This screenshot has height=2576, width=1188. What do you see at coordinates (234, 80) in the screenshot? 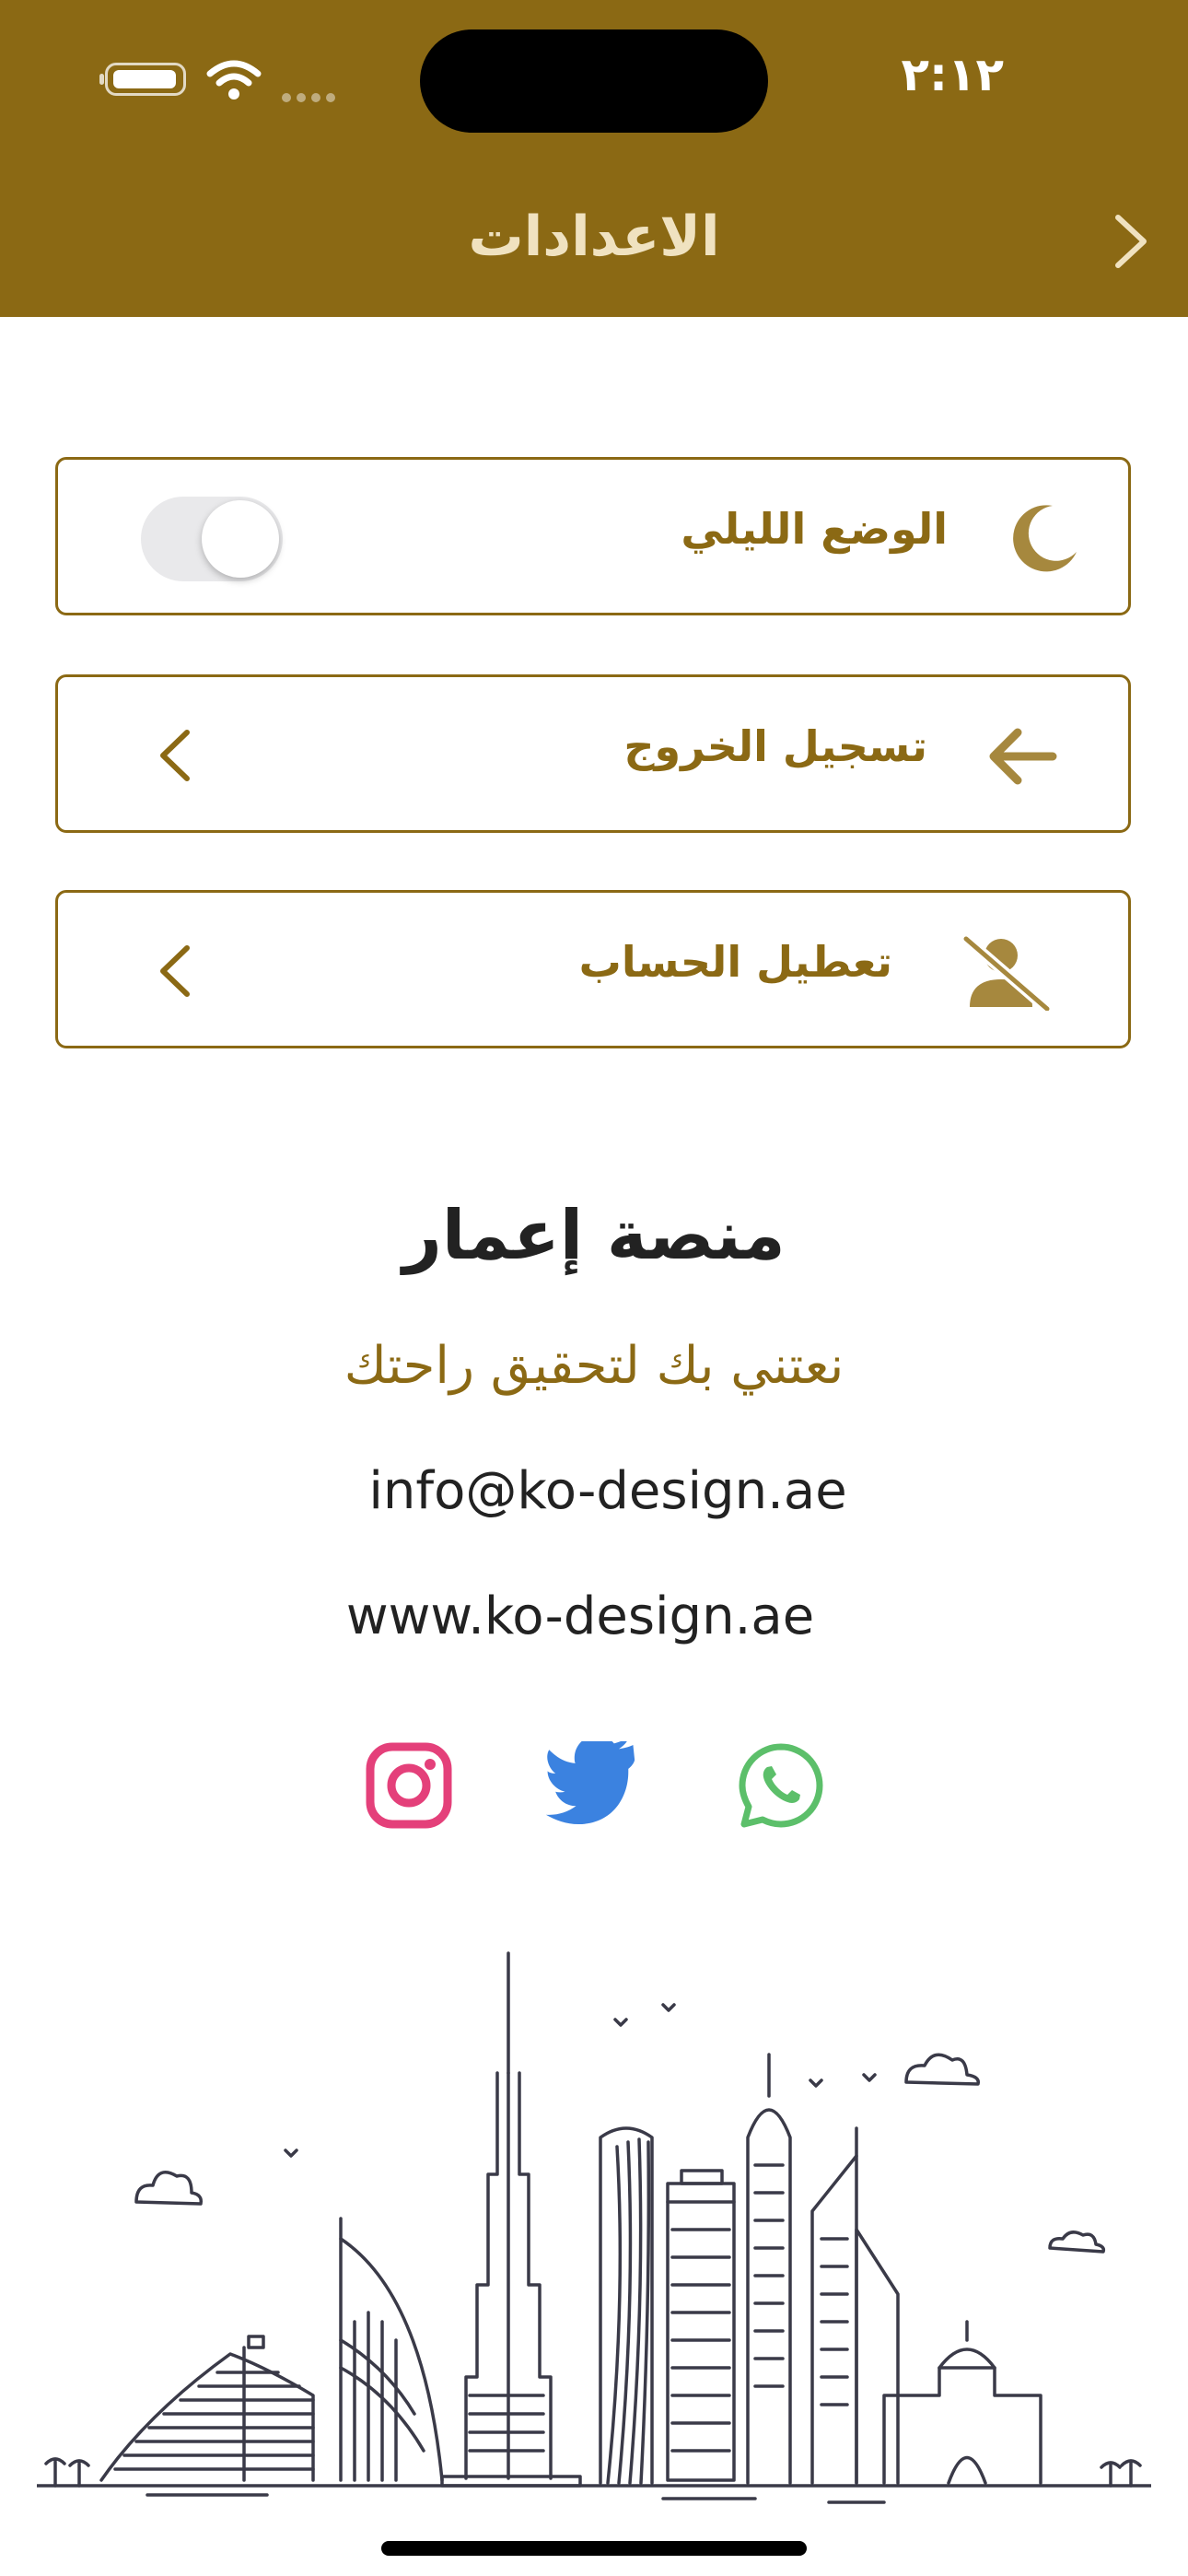
I see `wifi-icon` at bounding box center [234, 80].